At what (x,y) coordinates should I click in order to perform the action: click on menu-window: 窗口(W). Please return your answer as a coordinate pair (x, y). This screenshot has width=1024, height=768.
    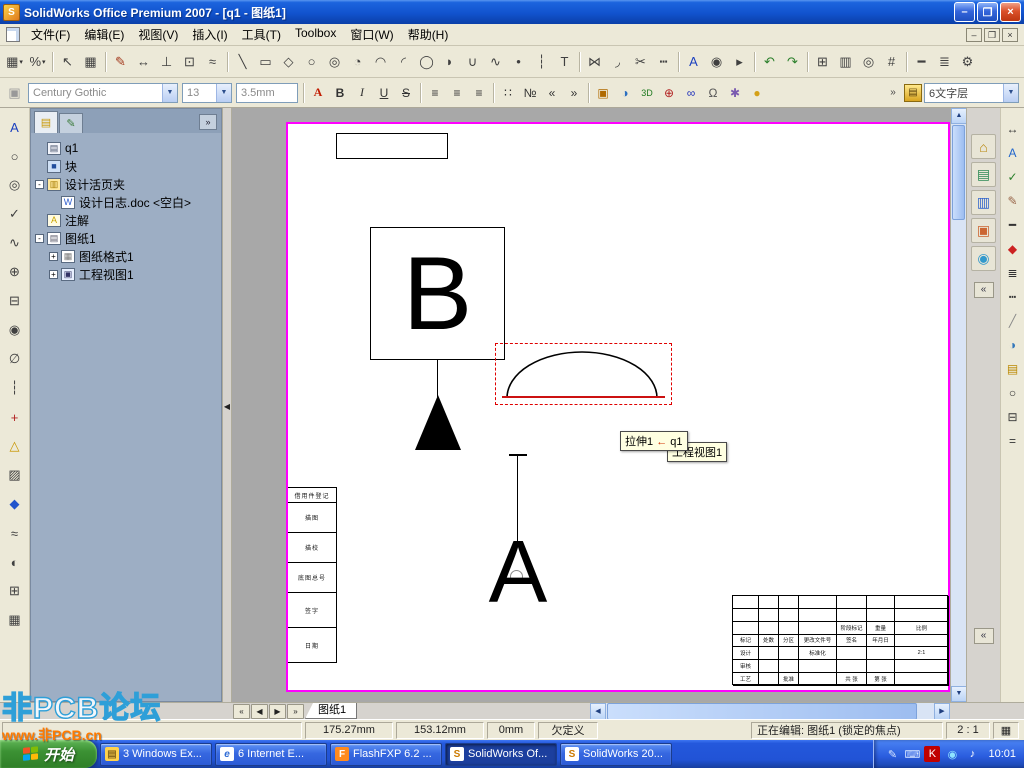
    Looking at the image, I should click on (371, 34).